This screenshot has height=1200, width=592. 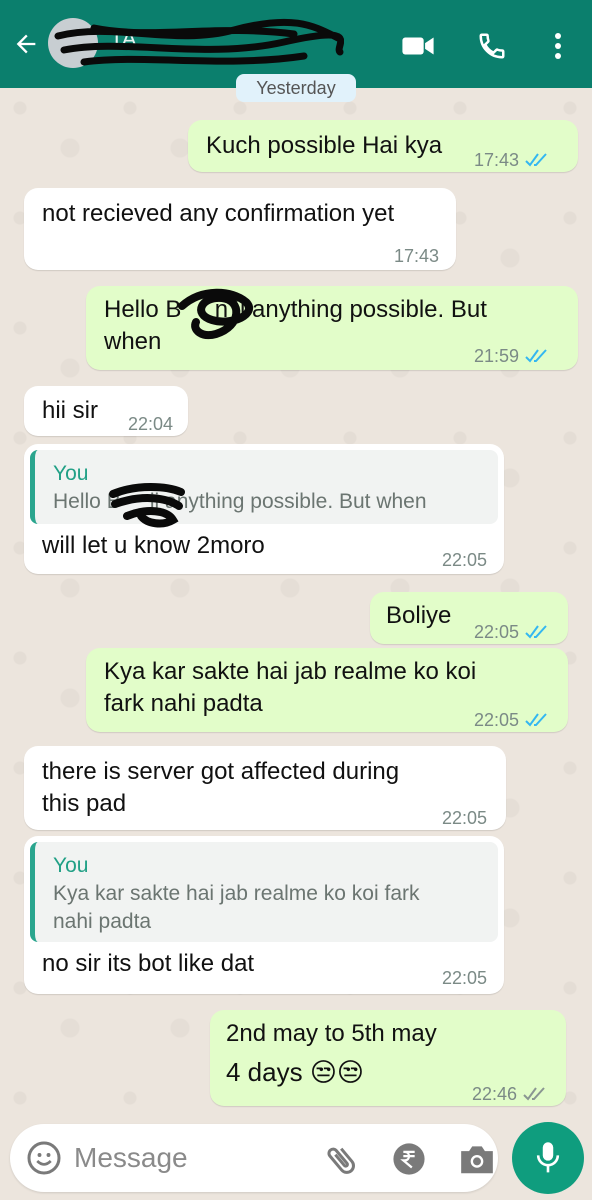 What do you see at coordinates (418, 46) in the screenshot?
I see `video-call-icon` at bounding box center [418, 46].